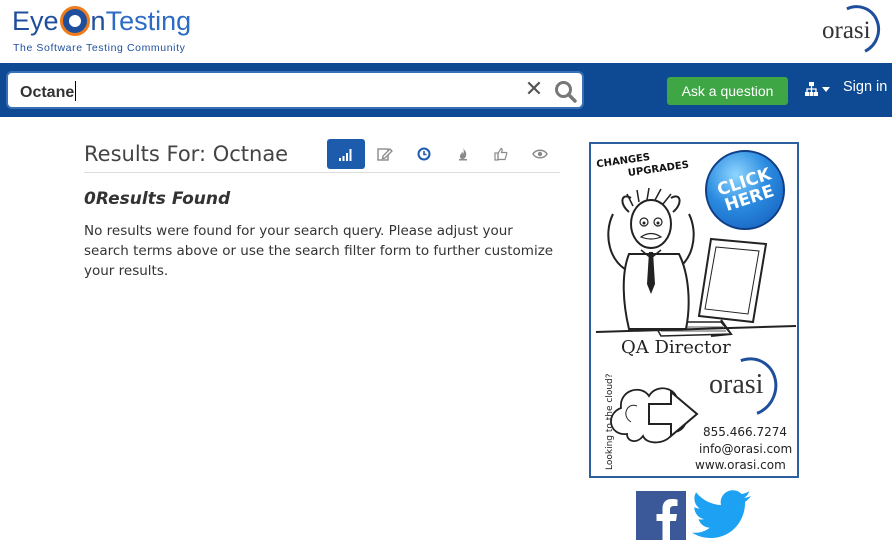  What do you see at coordinates (186, 154) in the screenshot?
I see `page-title: Results For: Octnae` at bounding box center [186, 154].